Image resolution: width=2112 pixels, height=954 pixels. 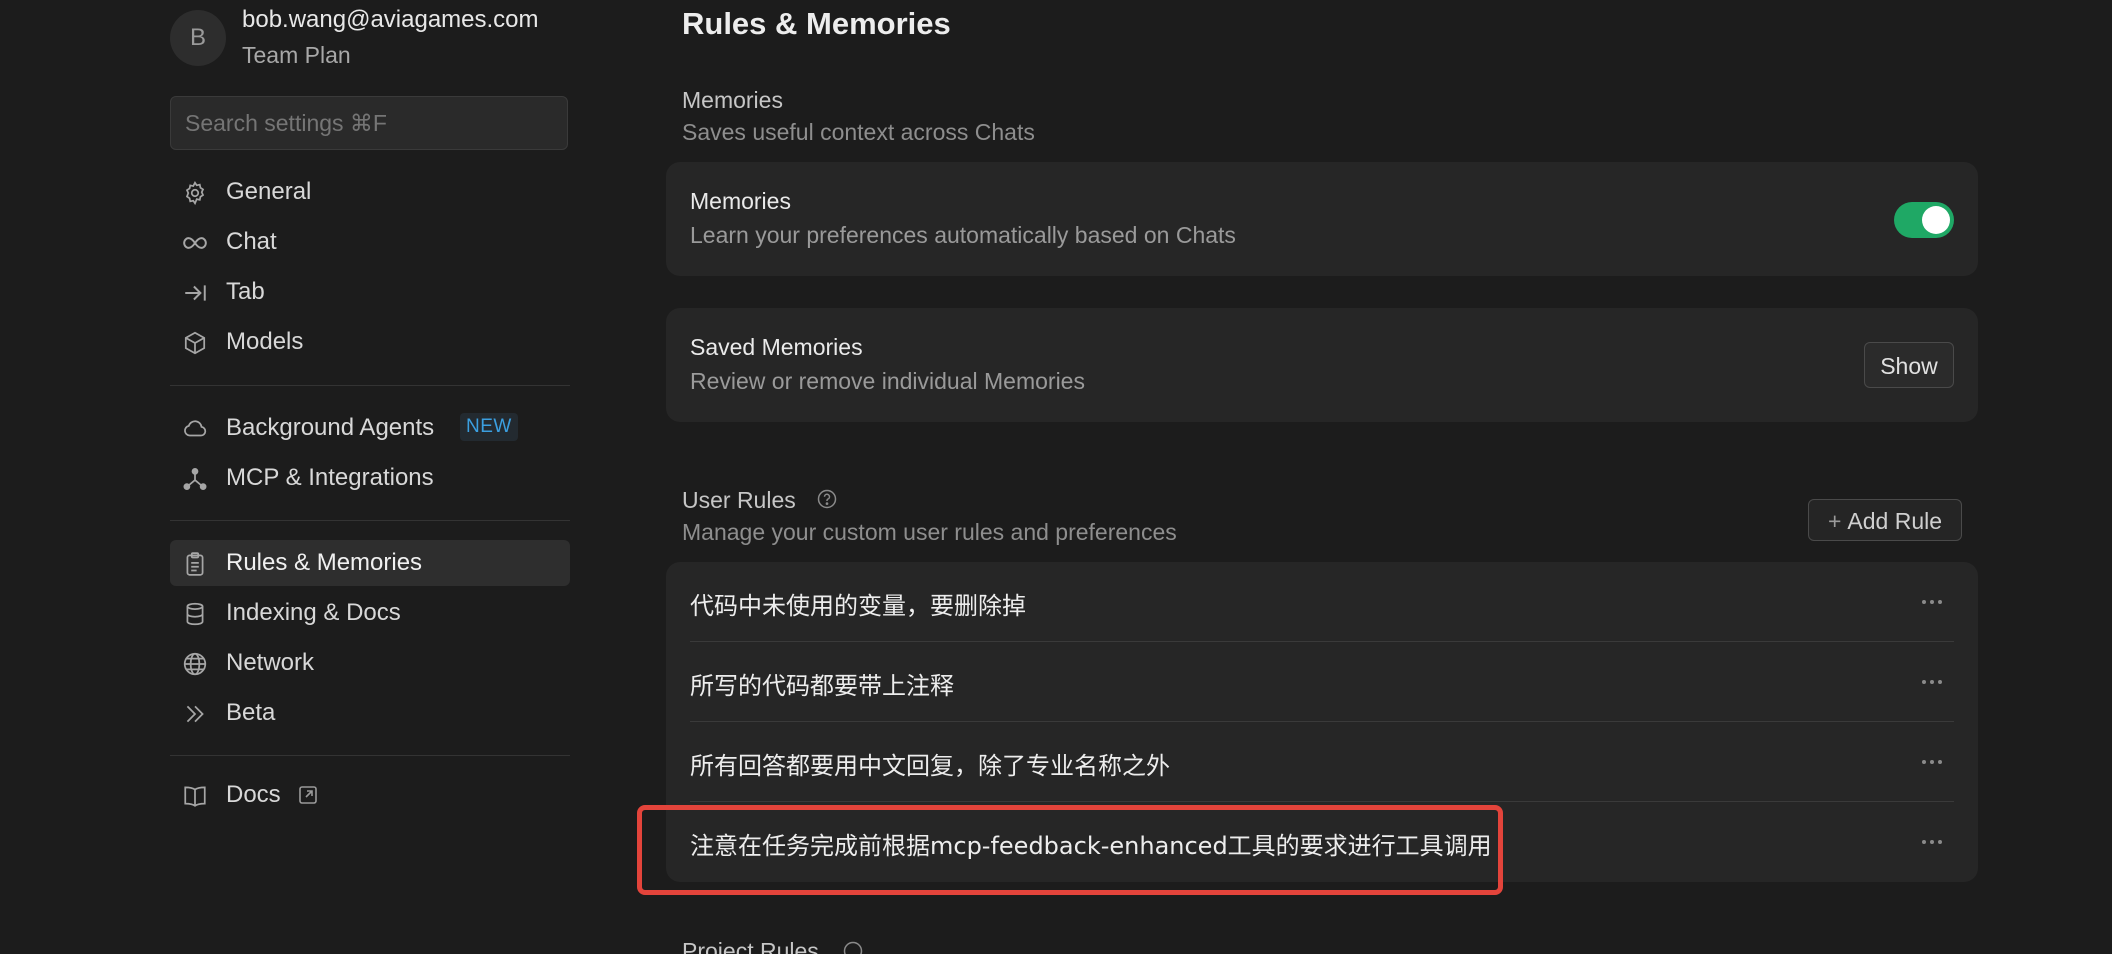 I want to click on sidebar-item-label: Tab, so click(x=245, y=291).